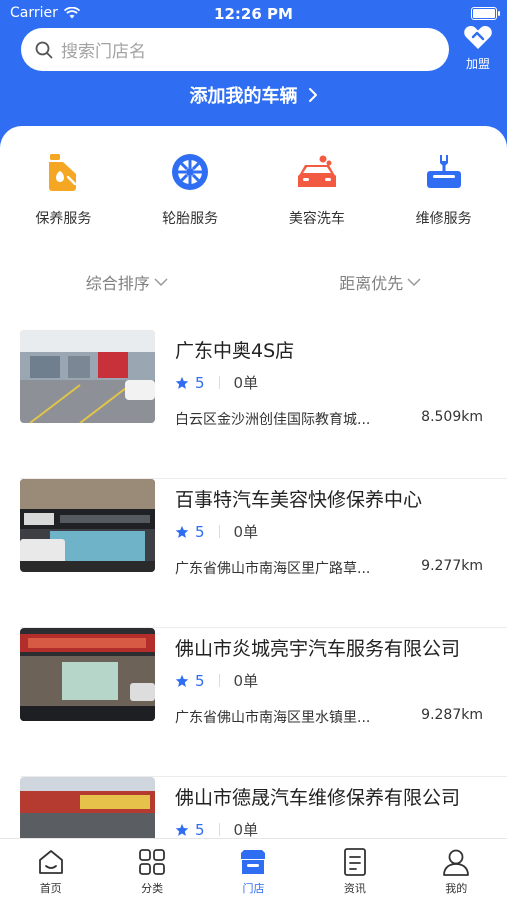 The width and height of the screenshot is (507, 900). I want to click on sort-distance: 距离优先, so click(380, 282).